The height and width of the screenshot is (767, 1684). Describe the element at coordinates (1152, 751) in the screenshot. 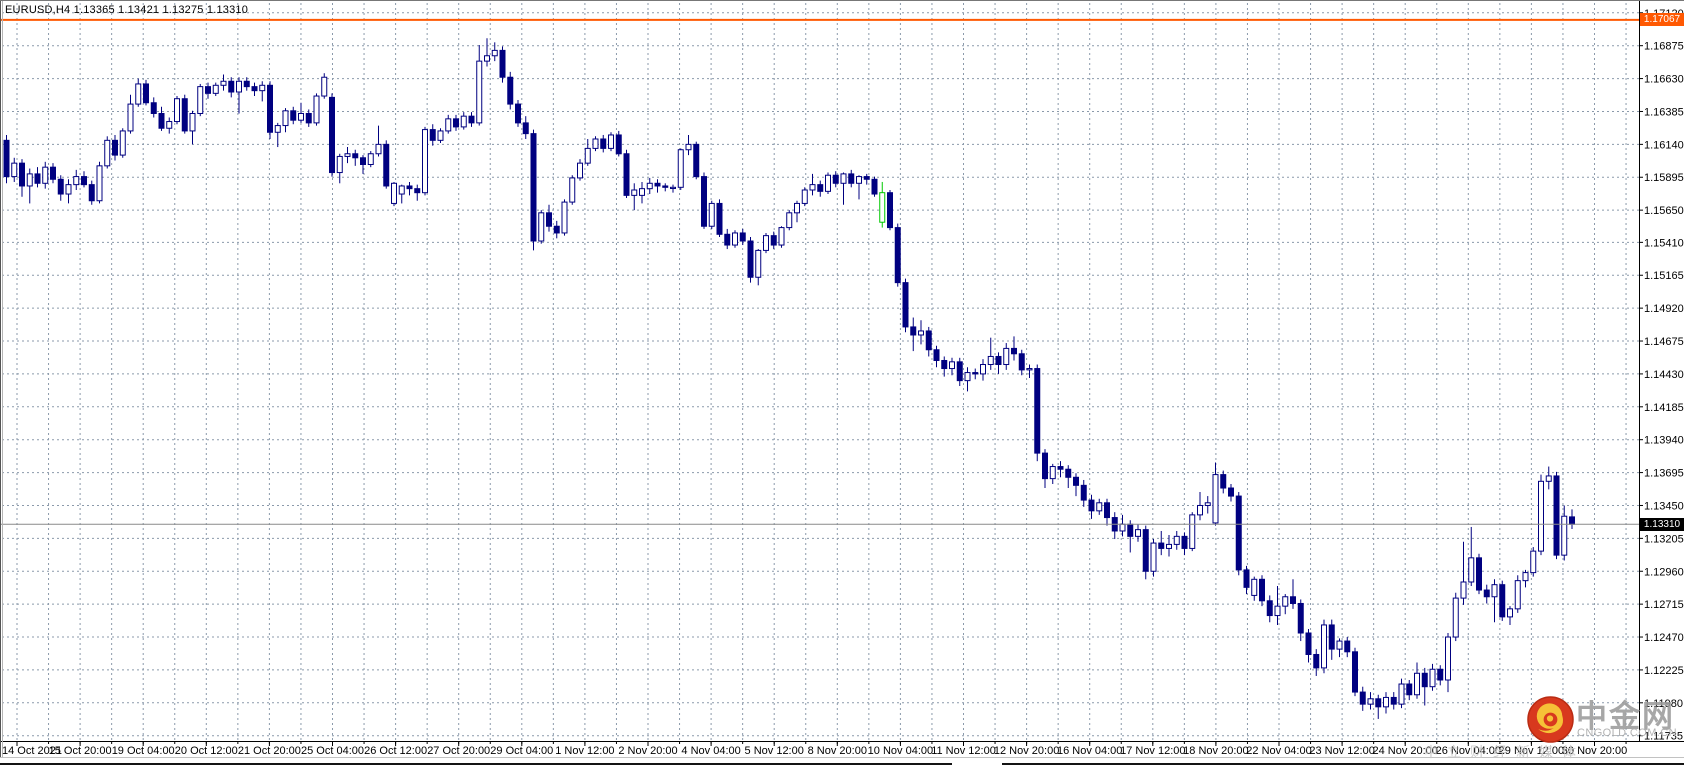

I see `time-axis-label: 17 Nov 12:00` at that location.